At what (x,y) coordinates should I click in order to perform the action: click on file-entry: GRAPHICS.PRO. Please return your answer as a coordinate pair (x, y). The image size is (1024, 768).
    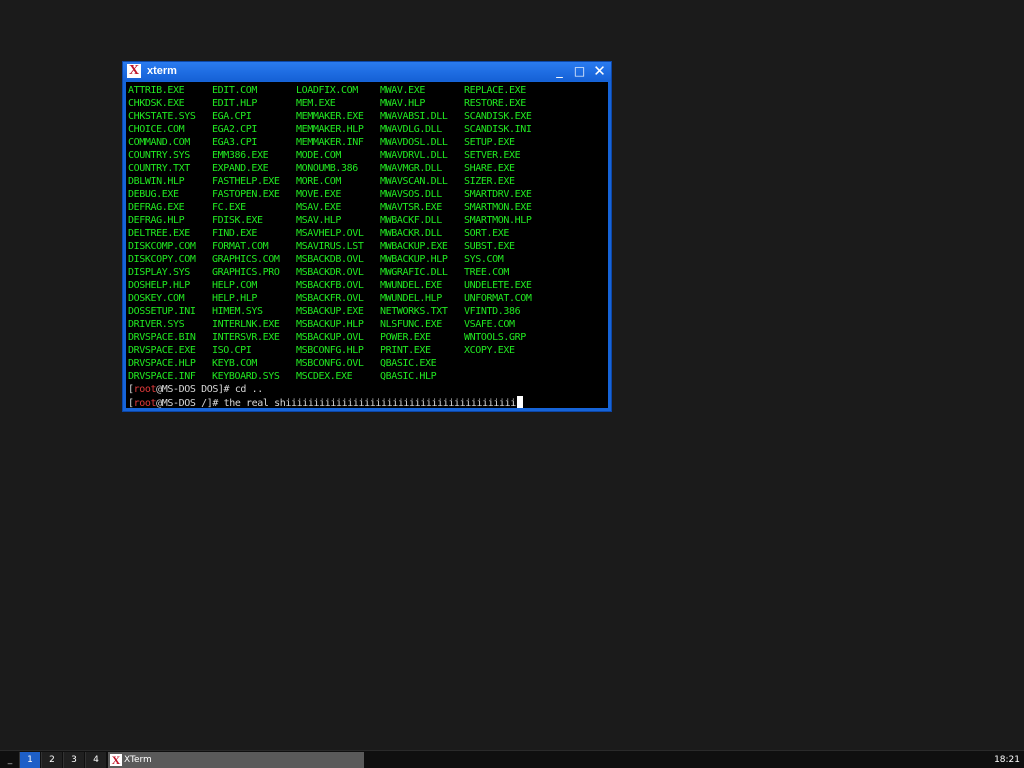
    Looking at the image, I should click on (246, 272).